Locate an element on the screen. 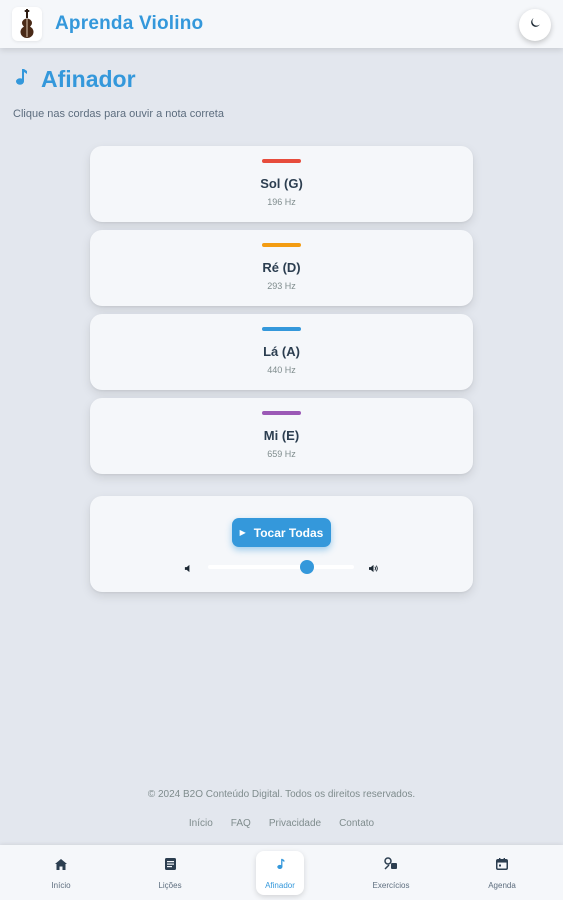  page-heading: Afinador is located at coordinates (75, 79).